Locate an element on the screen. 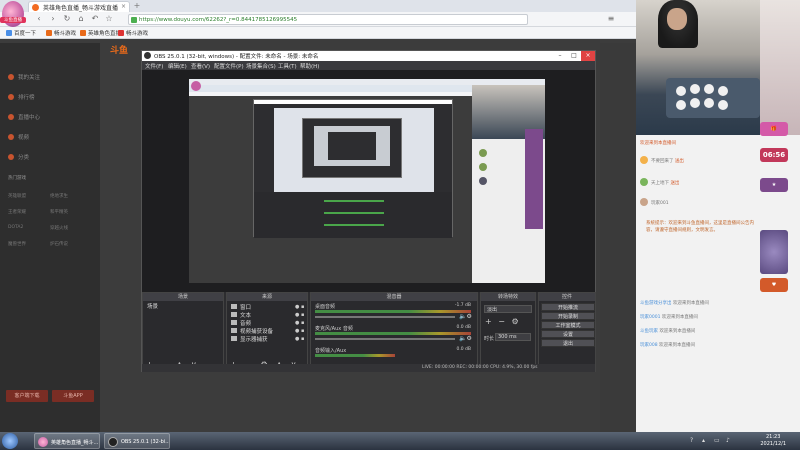 The image size is (800, 450). duration-input: 300 ms is located at coordinates (513, 337).